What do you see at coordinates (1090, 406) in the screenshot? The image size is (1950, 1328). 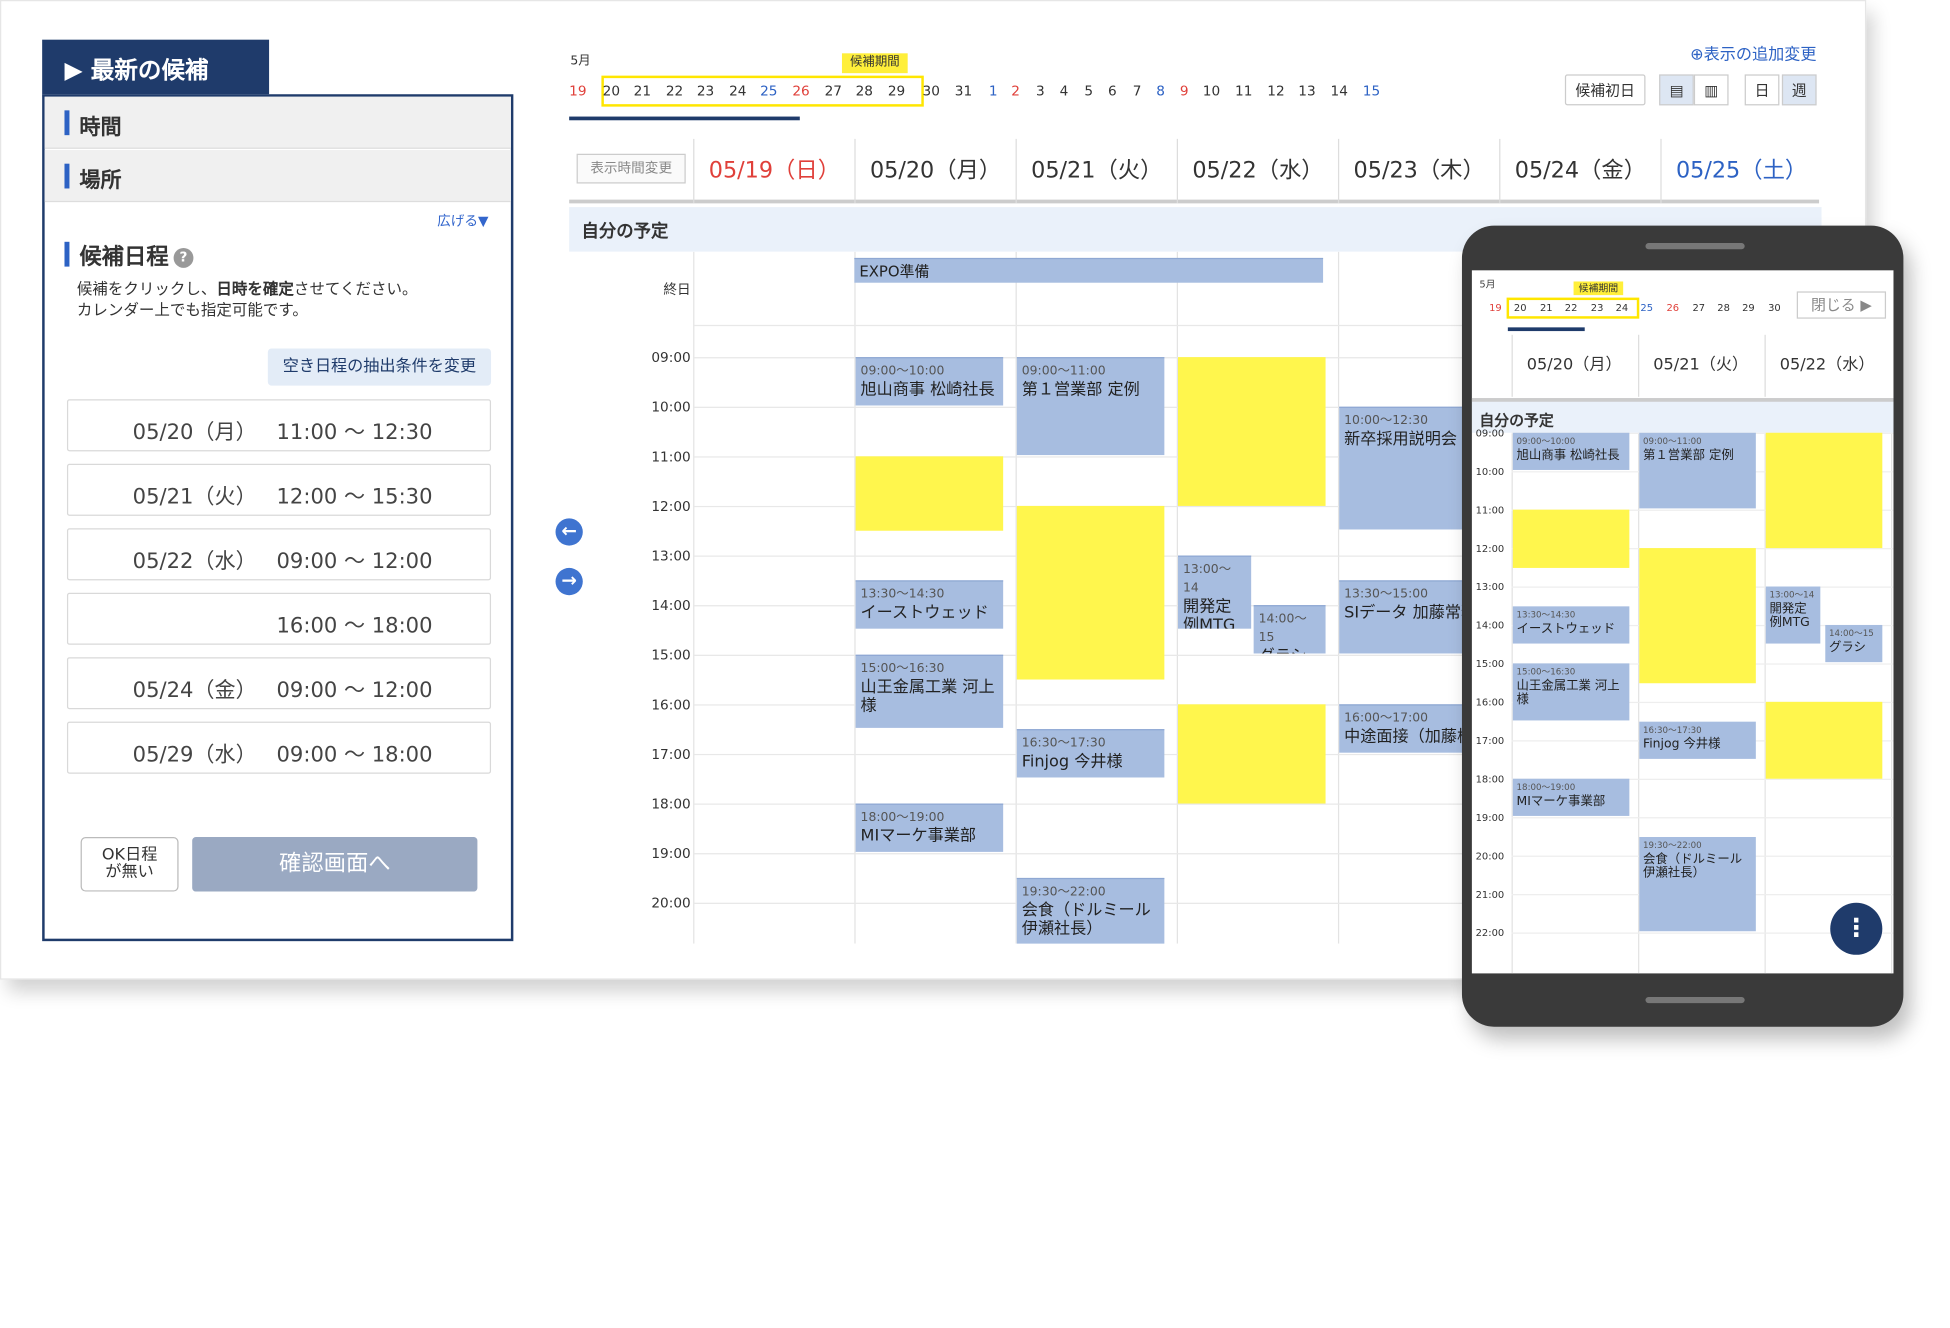 I see `calendar-event: 09:00〜11:00 第１営業部 定例` at bounding box center [1090, 406].